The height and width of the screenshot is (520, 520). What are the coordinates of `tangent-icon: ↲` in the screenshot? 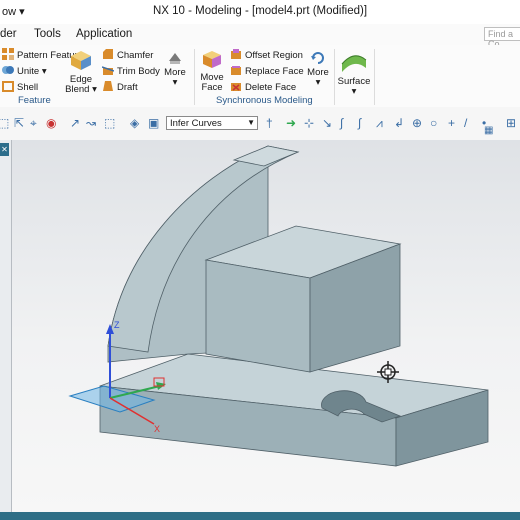 It's located at (399, 123).